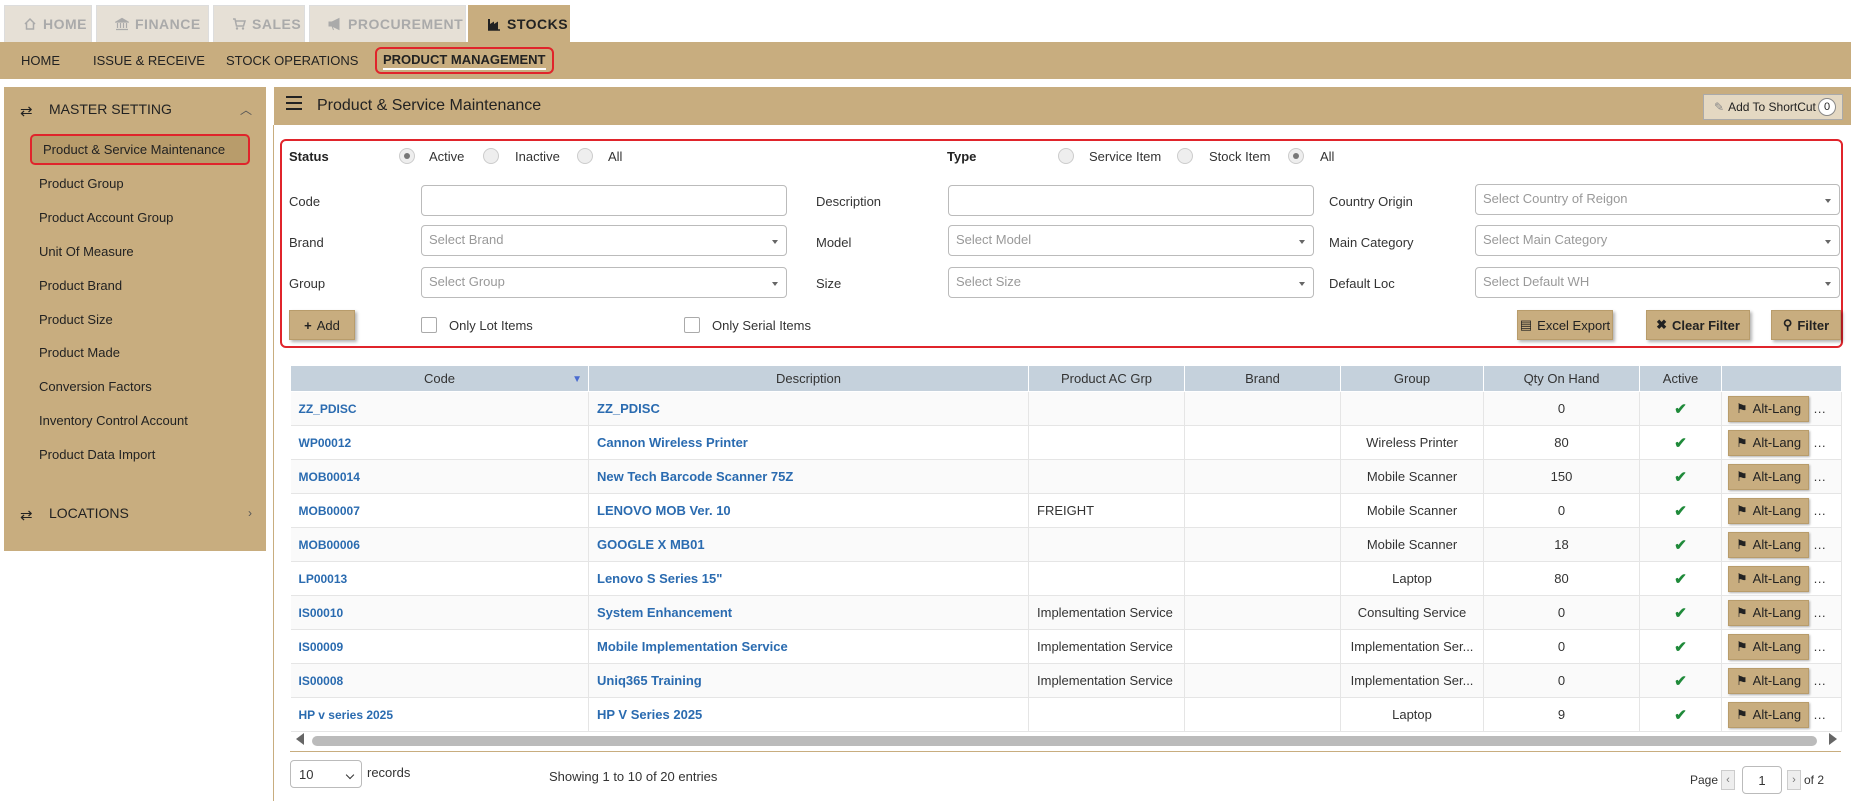  I want to click on row-code: MOB00006, so click(439, 544).